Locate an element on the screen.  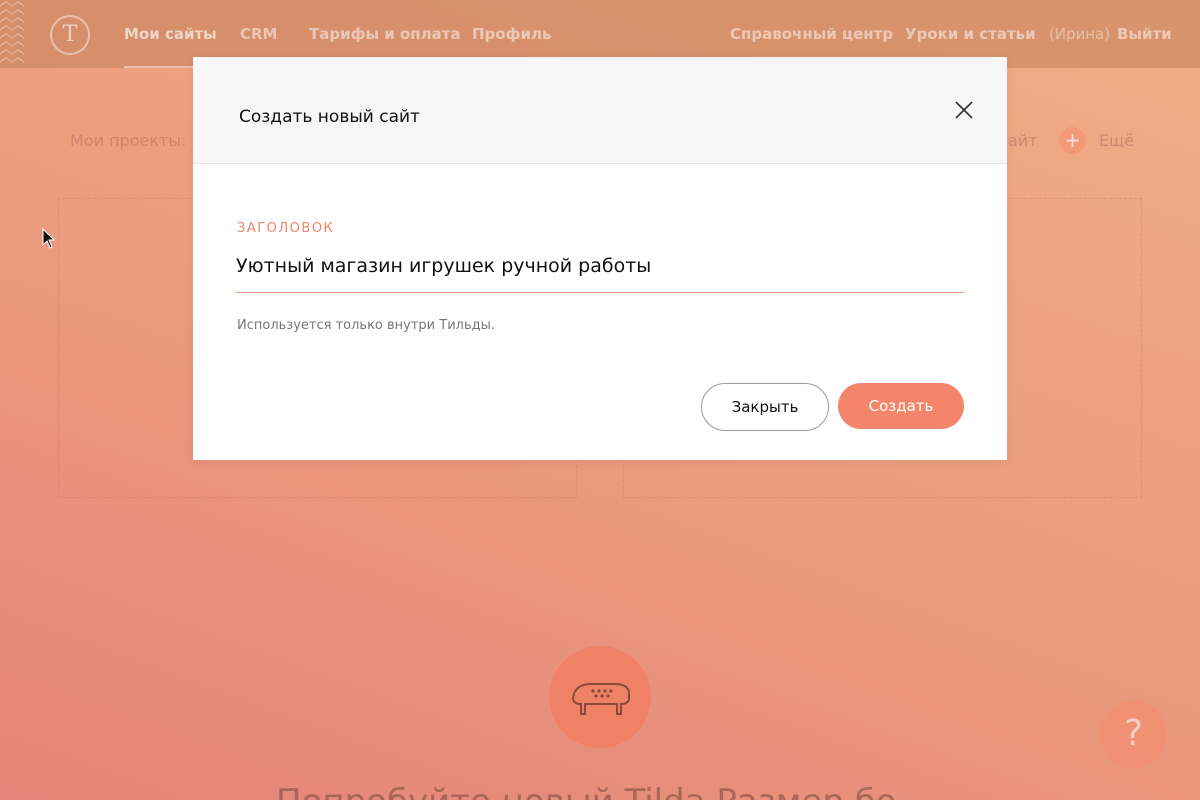
field-hint: Используется только внутри Тильды. is located at coordinates (366, 325).